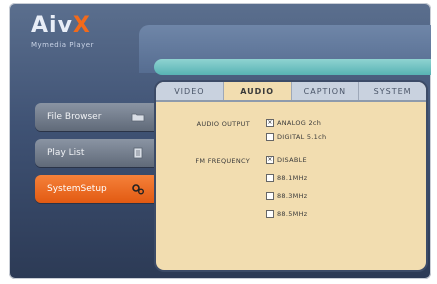 Image resolution: width=437 pixels, height=284 pixels. Describe the element at coordinates (74, 117) in the screenshot. I see `sidebar-item-label: File Browser` at that location.